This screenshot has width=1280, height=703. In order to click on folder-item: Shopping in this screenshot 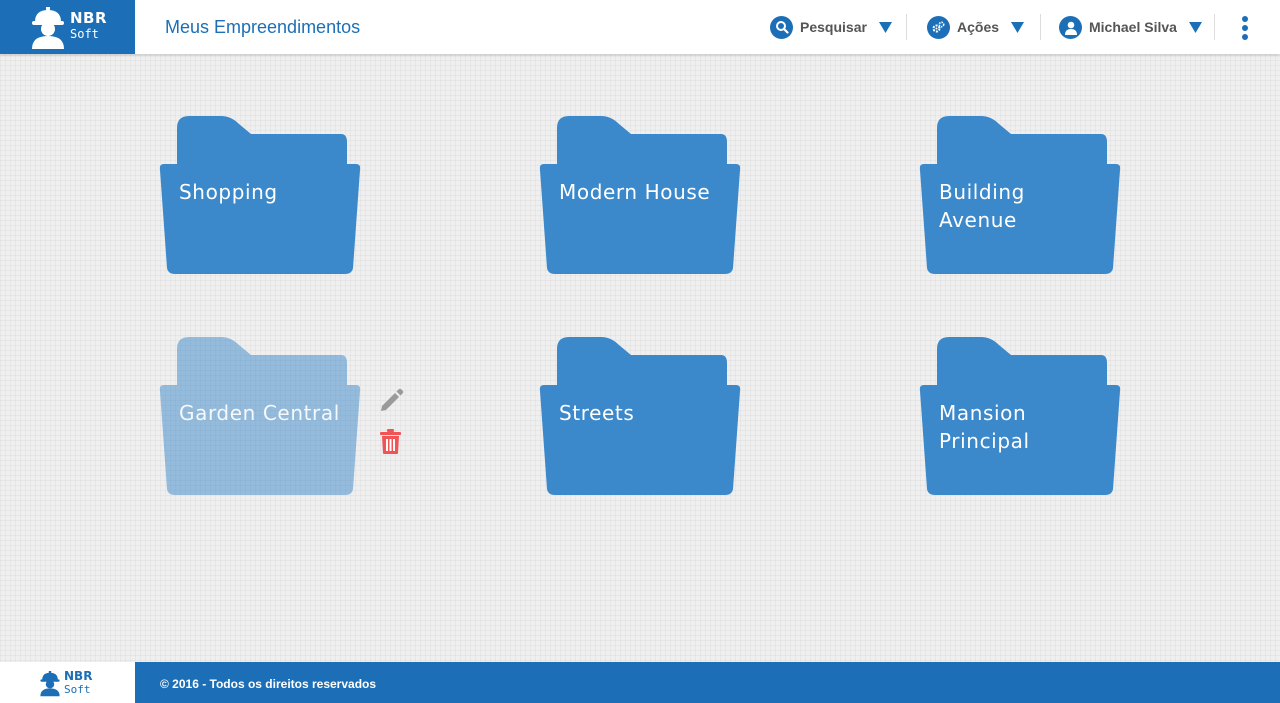, I will do `click(260, 195)`.